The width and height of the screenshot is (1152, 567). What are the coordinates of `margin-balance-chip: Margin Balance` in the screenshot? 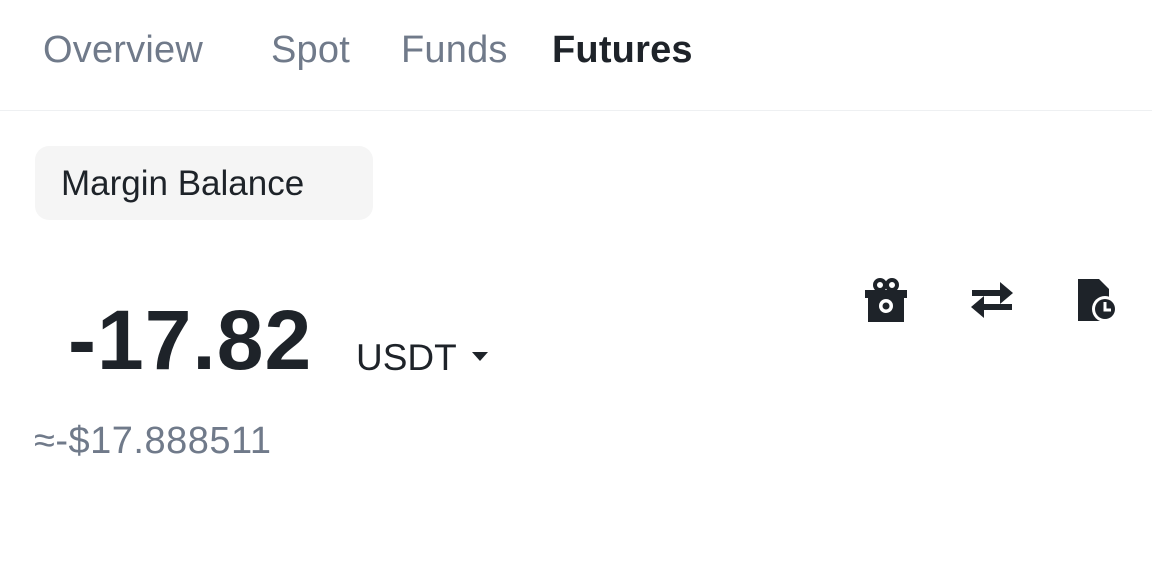 It's located at (204, 183).